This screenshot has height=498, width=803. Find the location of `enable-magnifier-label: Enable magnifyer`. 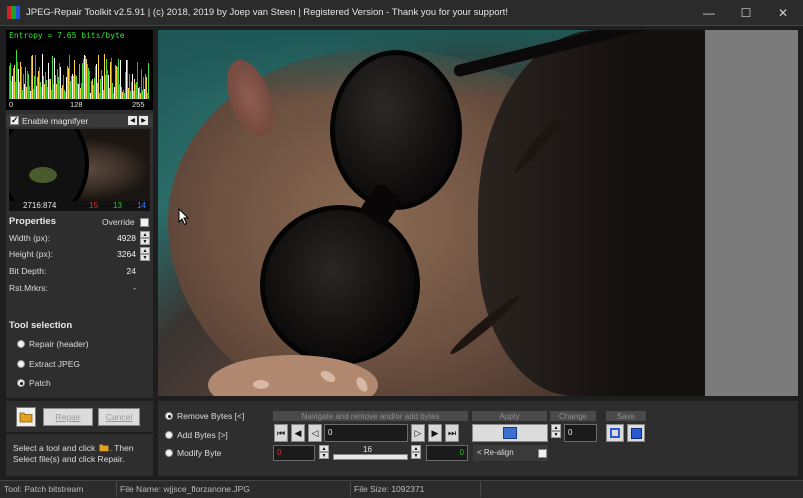

enable-magnifier-label: Enable magnifyer is located at coordinates (55, 121).